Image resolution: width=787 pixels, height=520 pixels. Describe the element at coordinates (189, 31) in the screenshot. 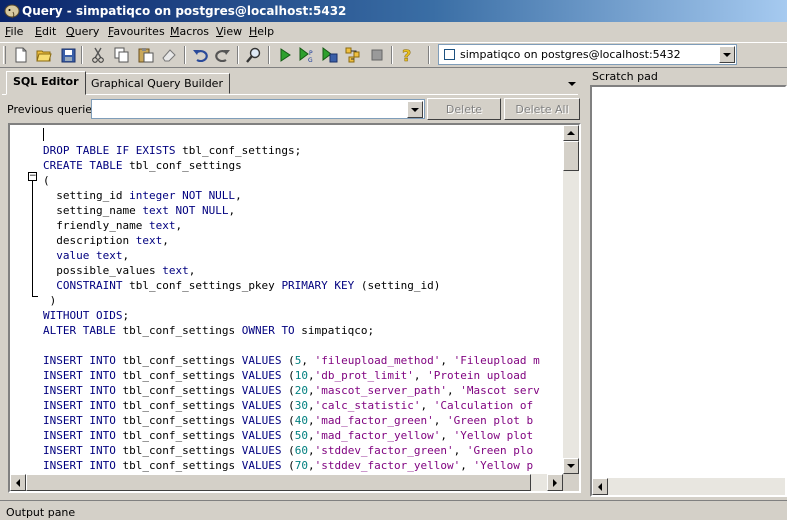

I see `menu-macros: Macros` at that location.